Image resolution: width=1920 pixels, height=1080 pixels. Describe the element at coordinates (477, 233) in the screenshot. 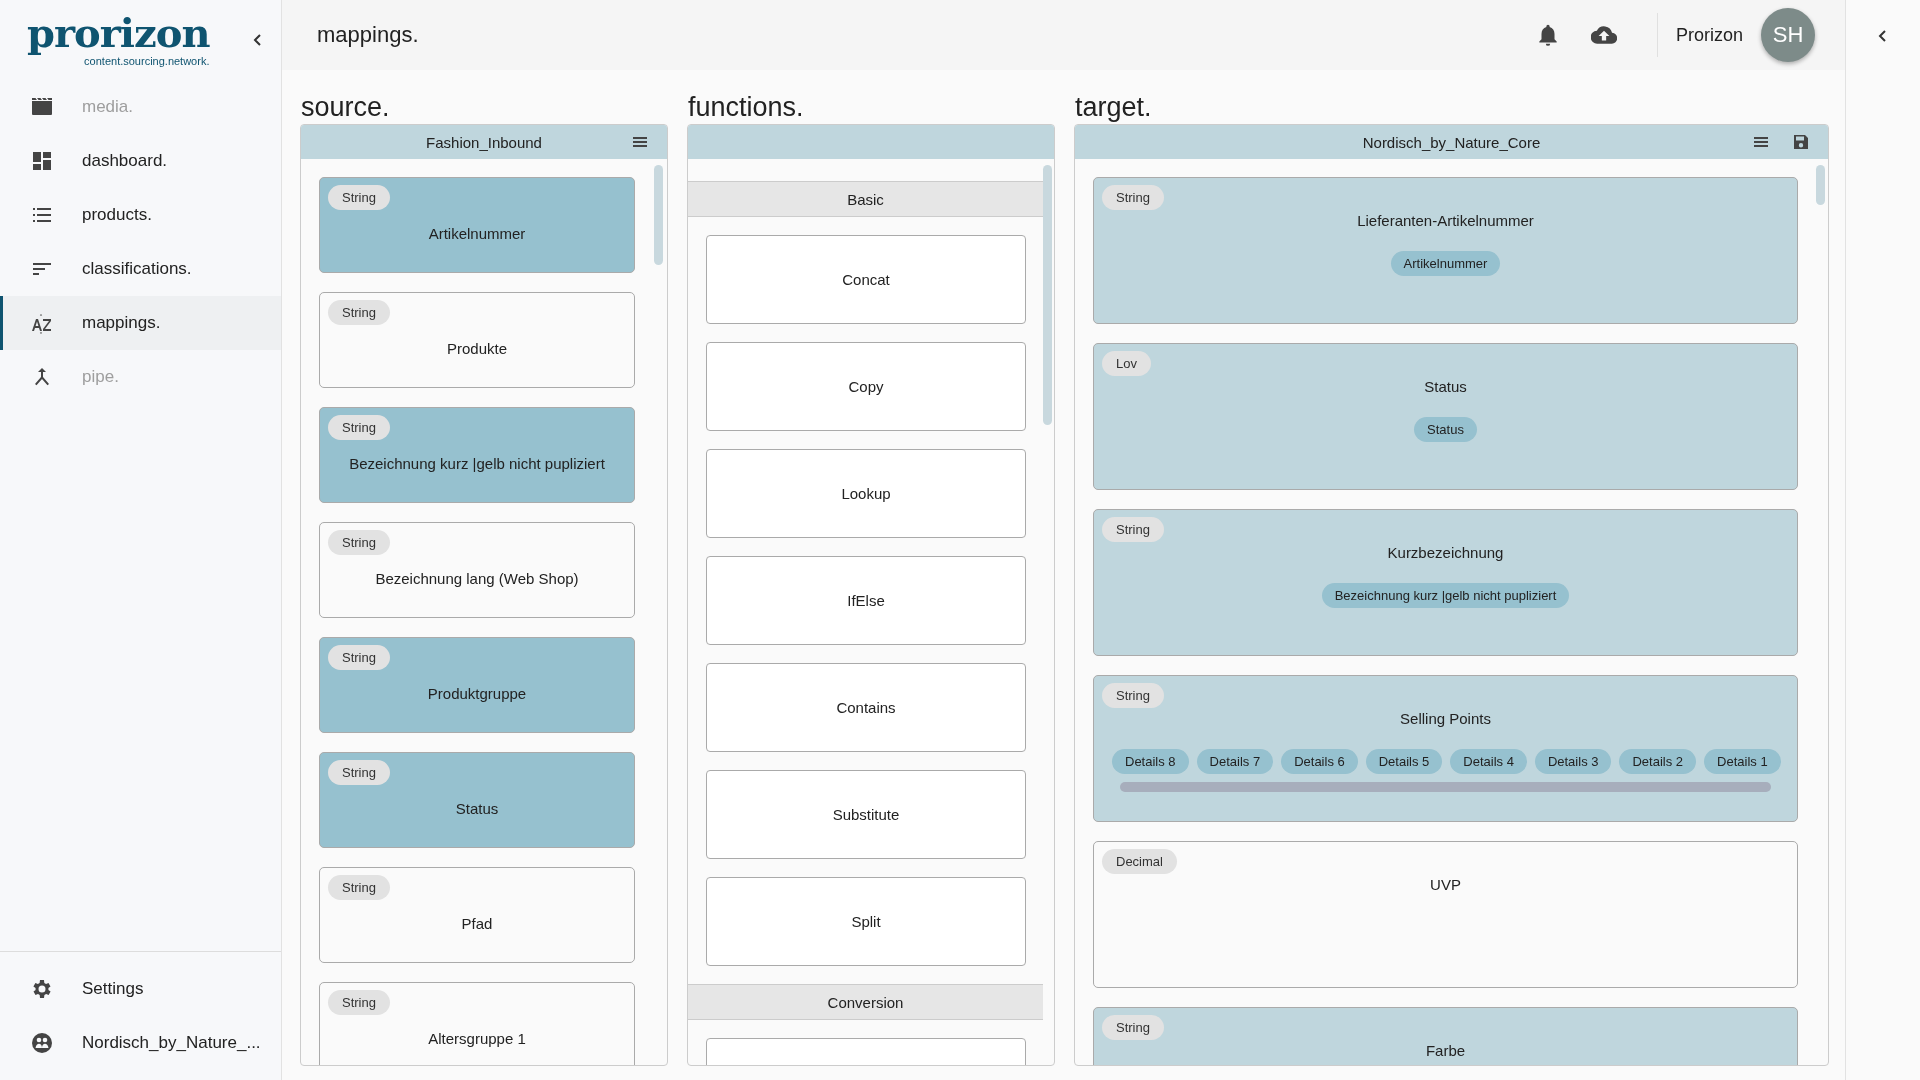

I see `field-name: Artikelnummer` at that location.